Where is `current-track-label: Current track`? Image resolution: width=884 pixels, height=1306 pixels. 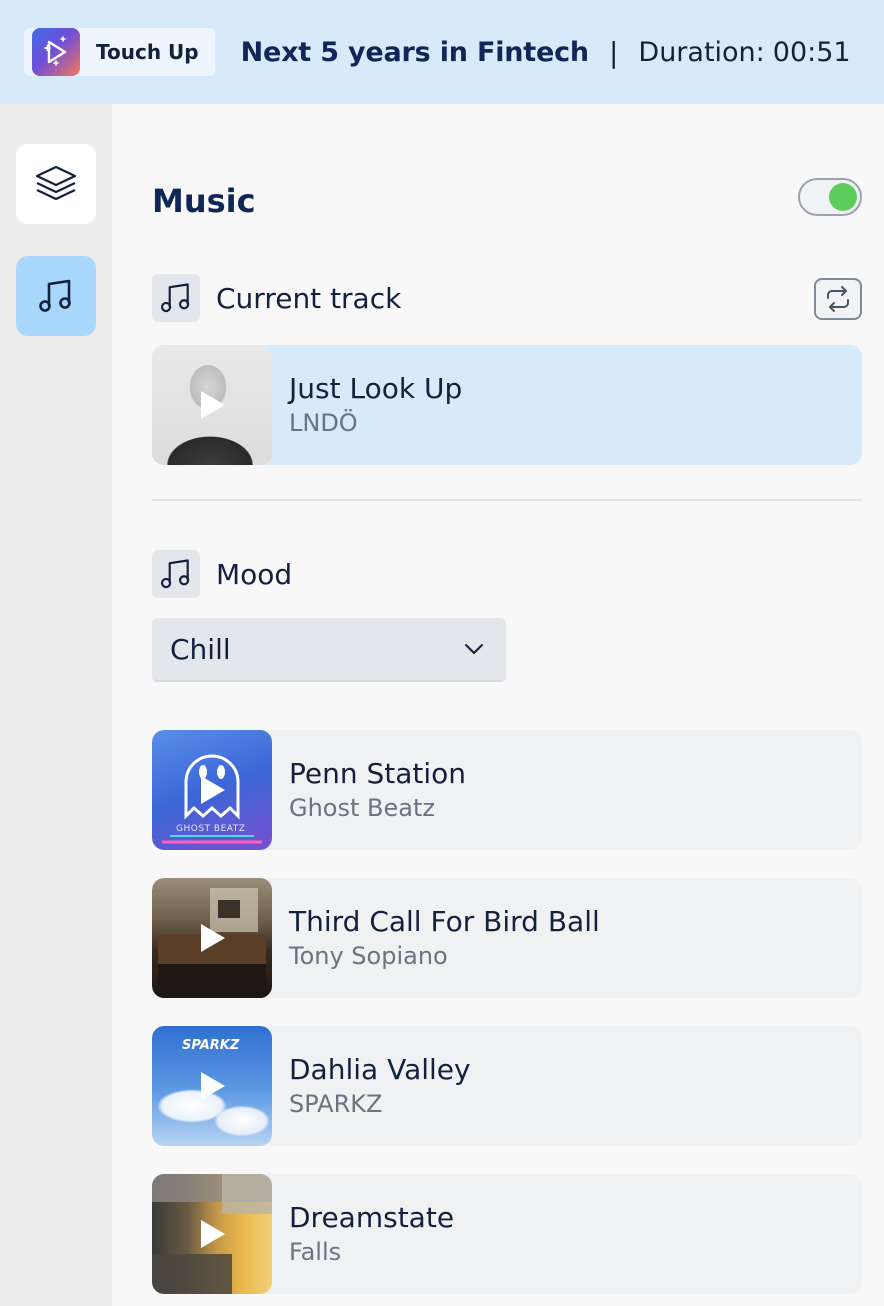
current-track-label: Current track is located at coordinates (309, 298).